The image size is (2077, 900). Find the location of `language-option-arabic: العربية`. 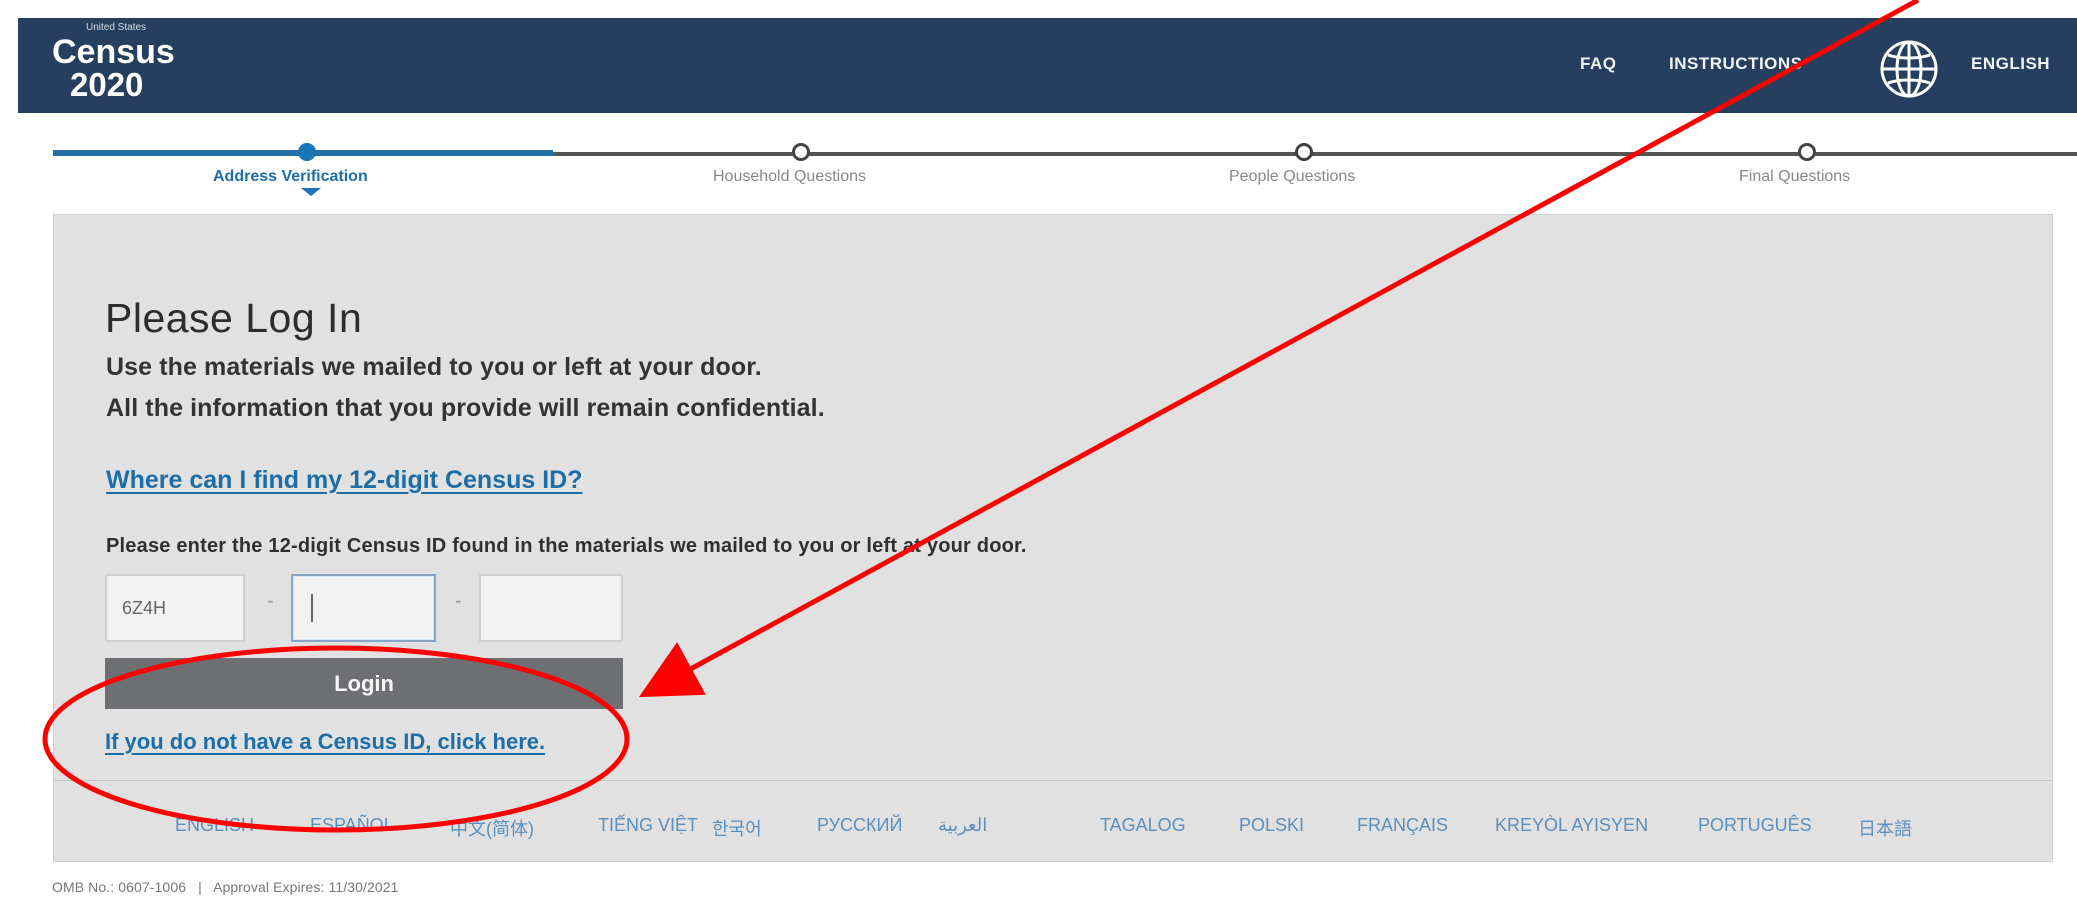

language-option-arabic: العربية is located at coordinates (962, 825).